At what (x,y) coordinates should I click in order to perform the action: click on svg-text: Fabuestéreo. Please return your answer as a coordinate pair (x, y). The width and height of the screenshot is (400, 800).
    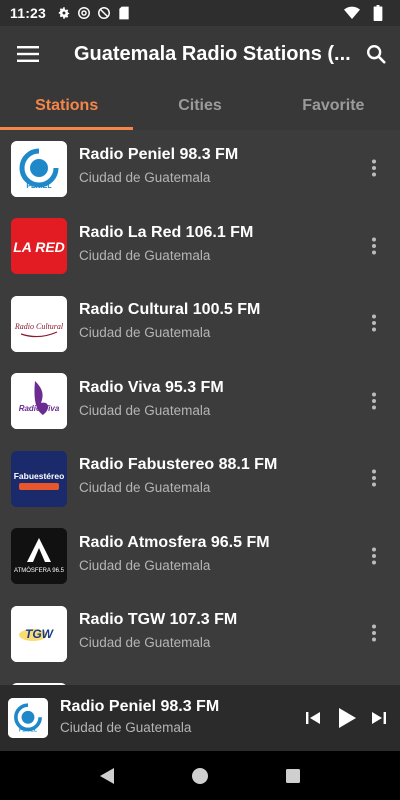
    Looking at the image, I should click on (39, 476).